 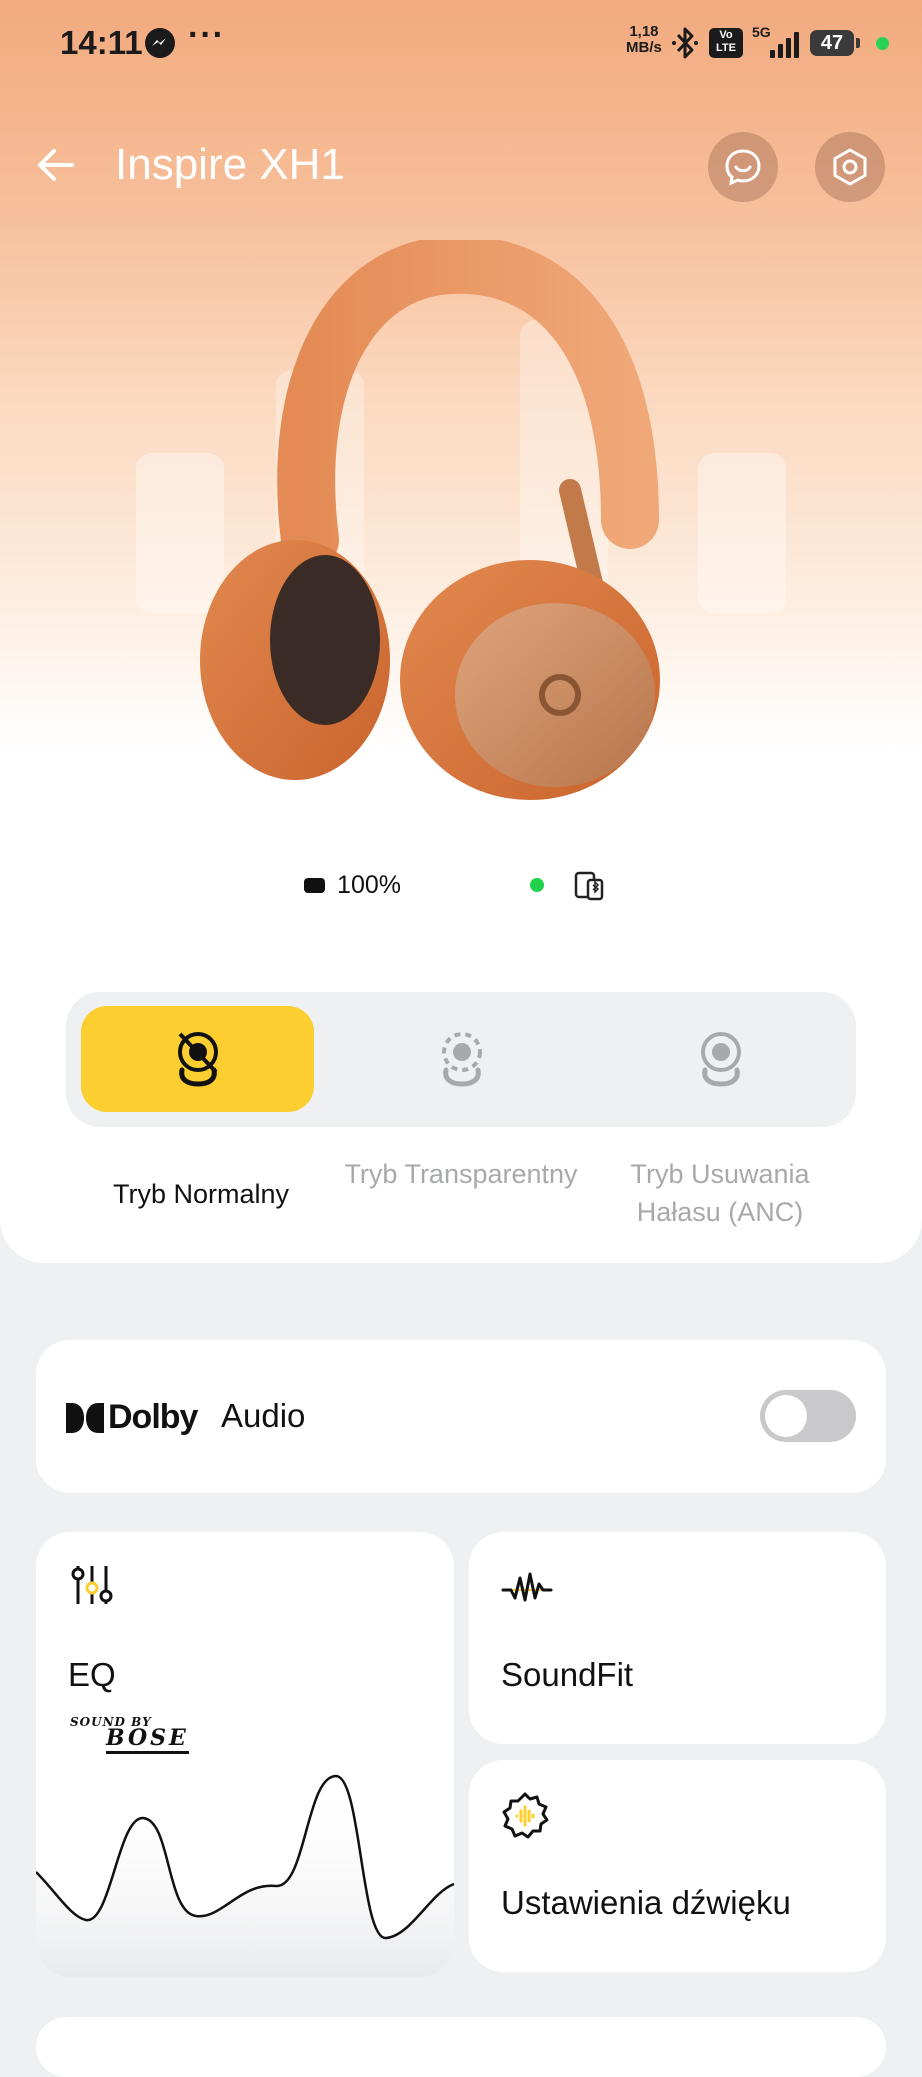 What do you see at coordinates (685, 43) in the screenshot?
I see `bluetooth-icon` at bounding box center [685, 43].